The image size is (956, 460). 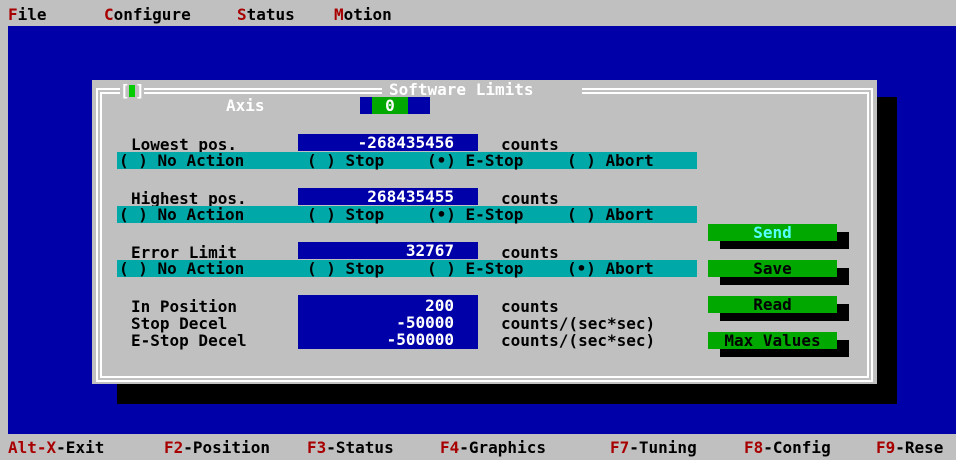 What do you see at coordinates (388, 339) in the screenshot?
I see `estop-decel-input: -500000` at bounding box center [388, 339].